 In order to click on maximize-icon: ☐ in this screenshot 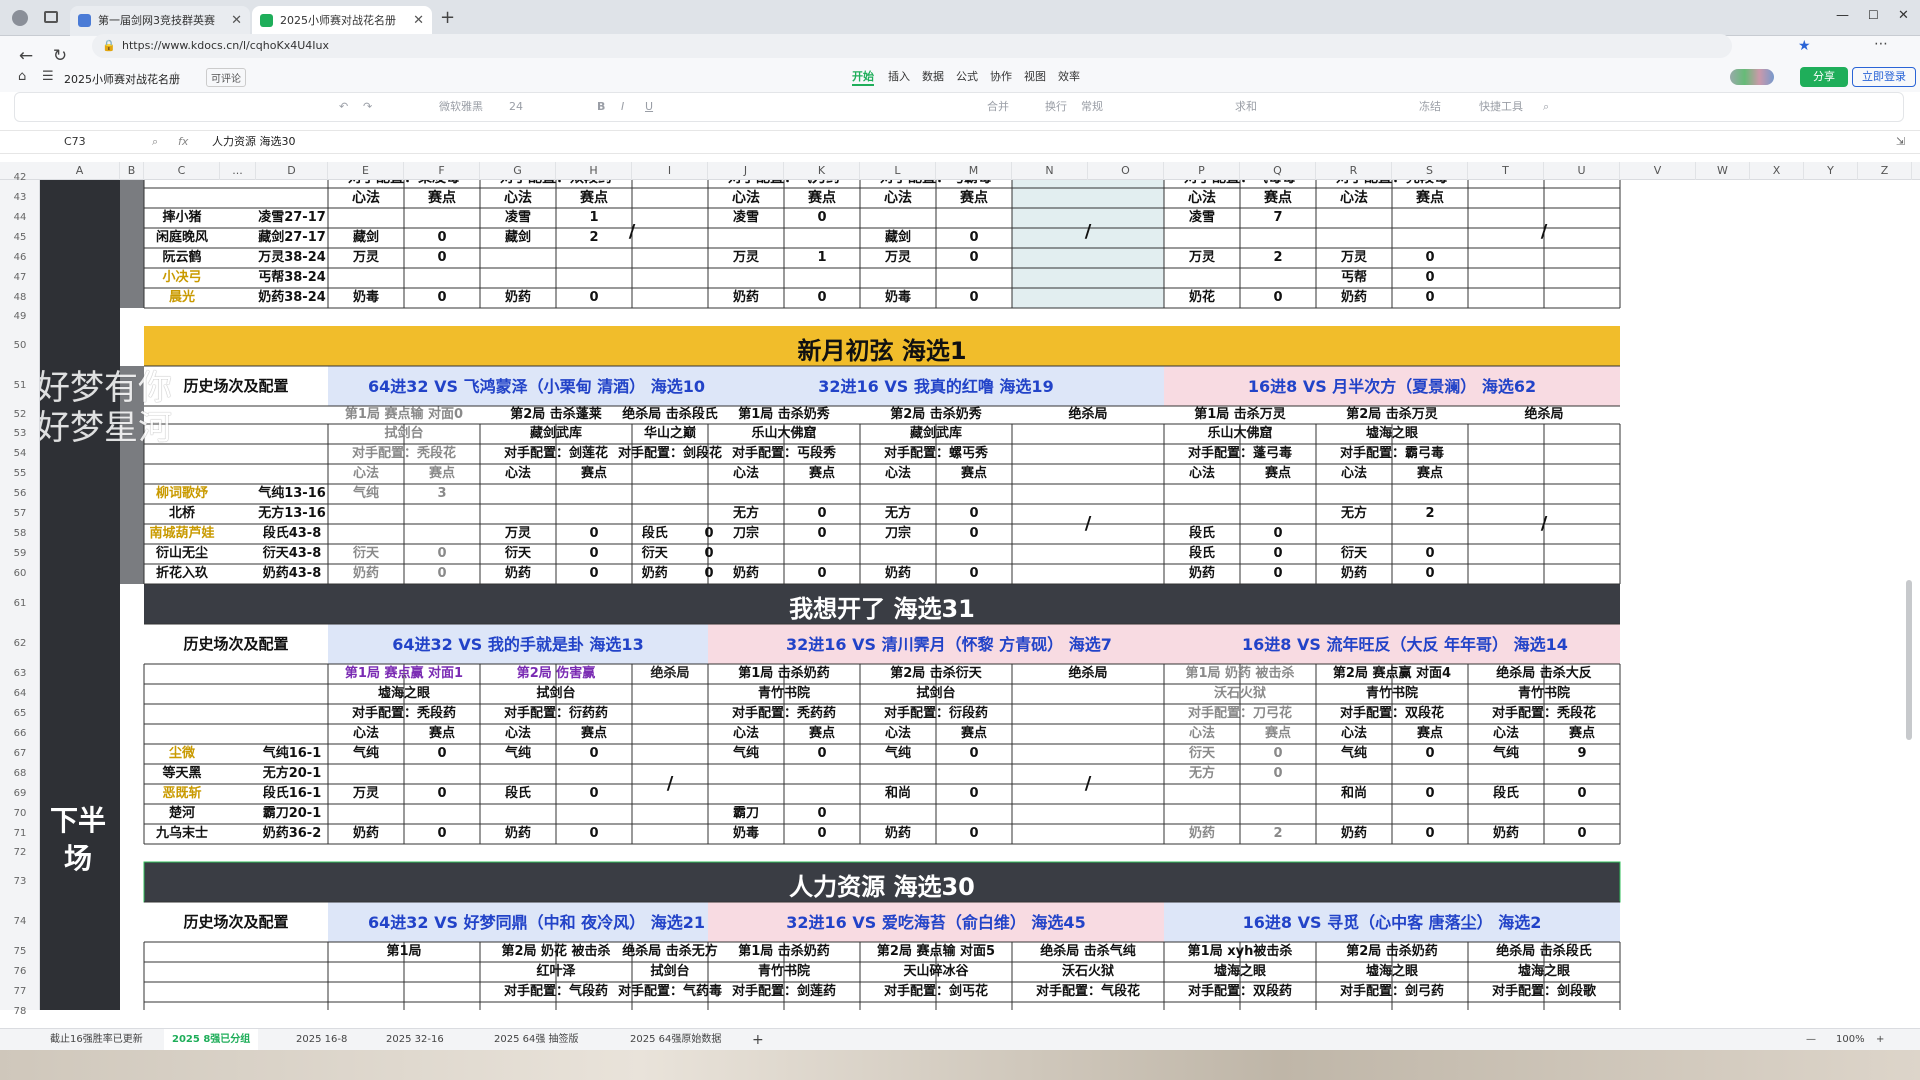, I will do `click(1873, 15)`.